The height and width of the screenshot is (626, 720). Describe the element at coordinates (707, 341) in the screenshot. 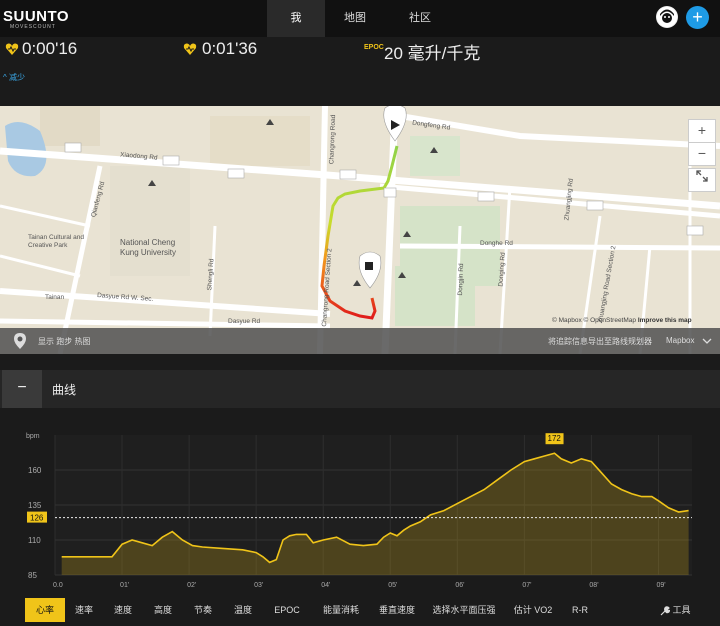

I see `chevron-down-icon` at that location.